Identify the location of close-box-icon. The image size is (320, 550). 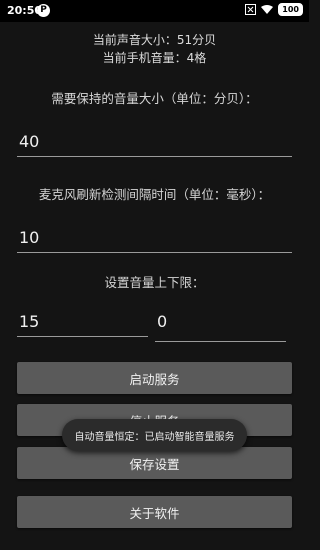
(251, 9).